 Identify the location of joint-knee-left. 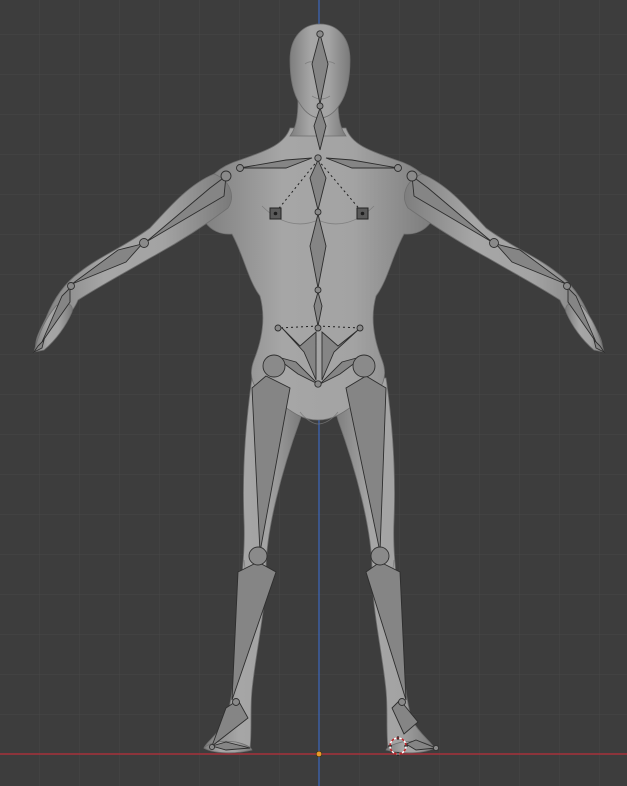
(258, 556).